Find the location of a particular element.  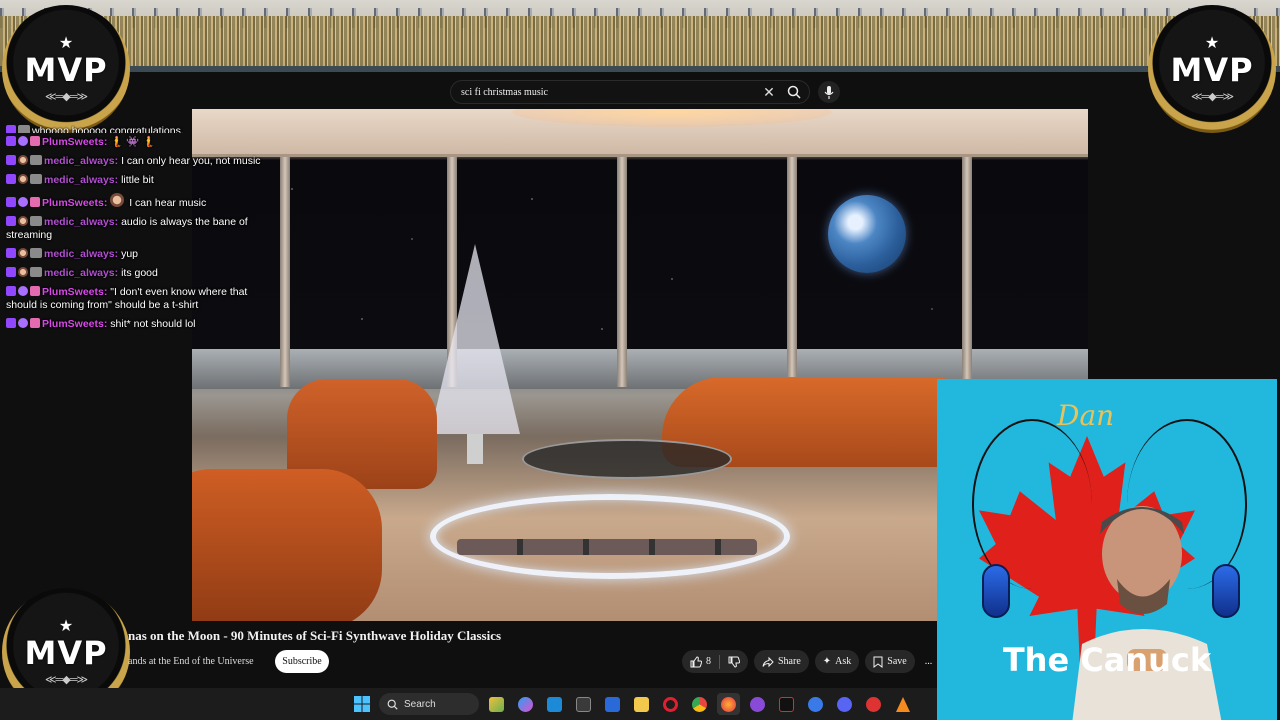

chat-line: medic_always: its good is located at coordinates (140, 273).